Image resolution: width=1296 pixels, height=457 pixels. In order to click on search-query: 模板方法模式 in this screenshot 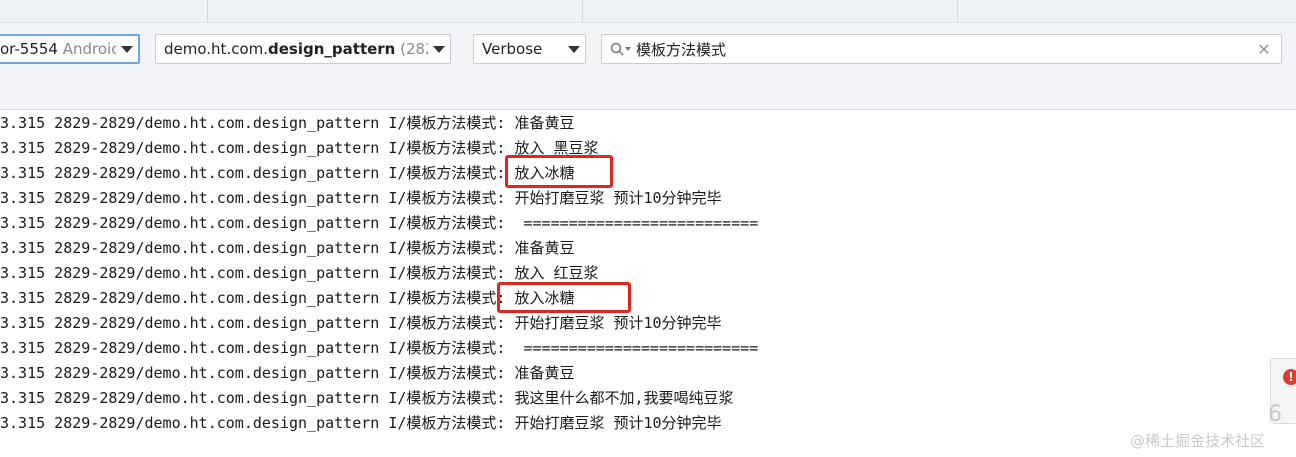, I will do `click(941, 49)`.